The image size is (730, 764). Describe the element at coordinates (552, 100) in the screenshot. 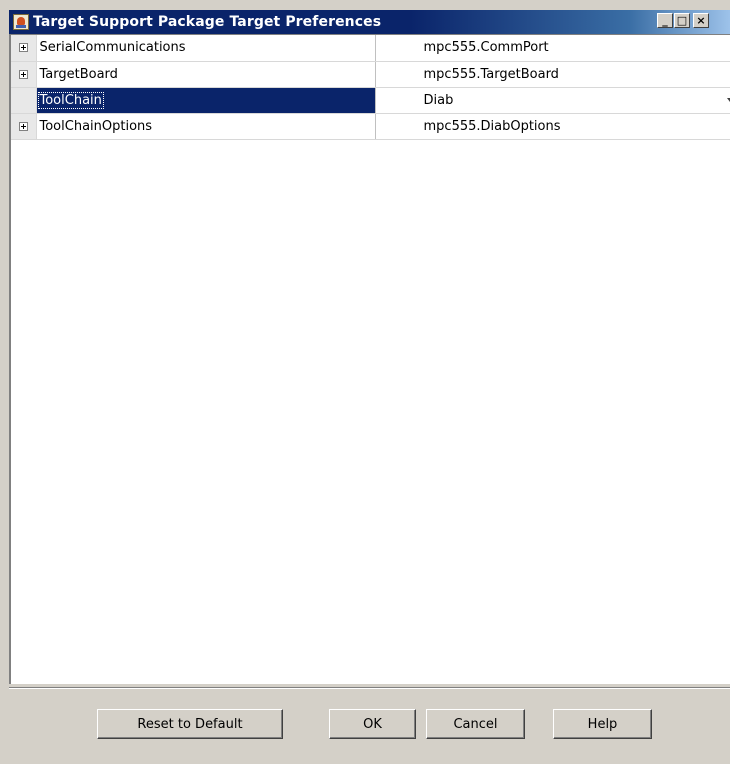

I see `property-value-dropdown: Diab` at that location.